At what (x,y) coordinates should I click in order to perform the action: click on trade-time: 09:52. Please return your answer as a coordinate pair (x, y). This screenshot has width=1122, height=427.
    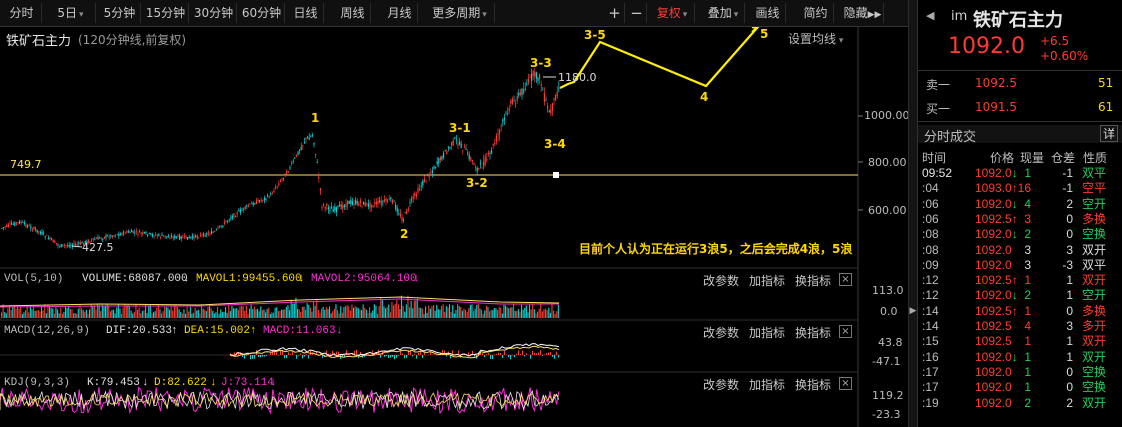
    Looking at the image, I should click on (937, 173).